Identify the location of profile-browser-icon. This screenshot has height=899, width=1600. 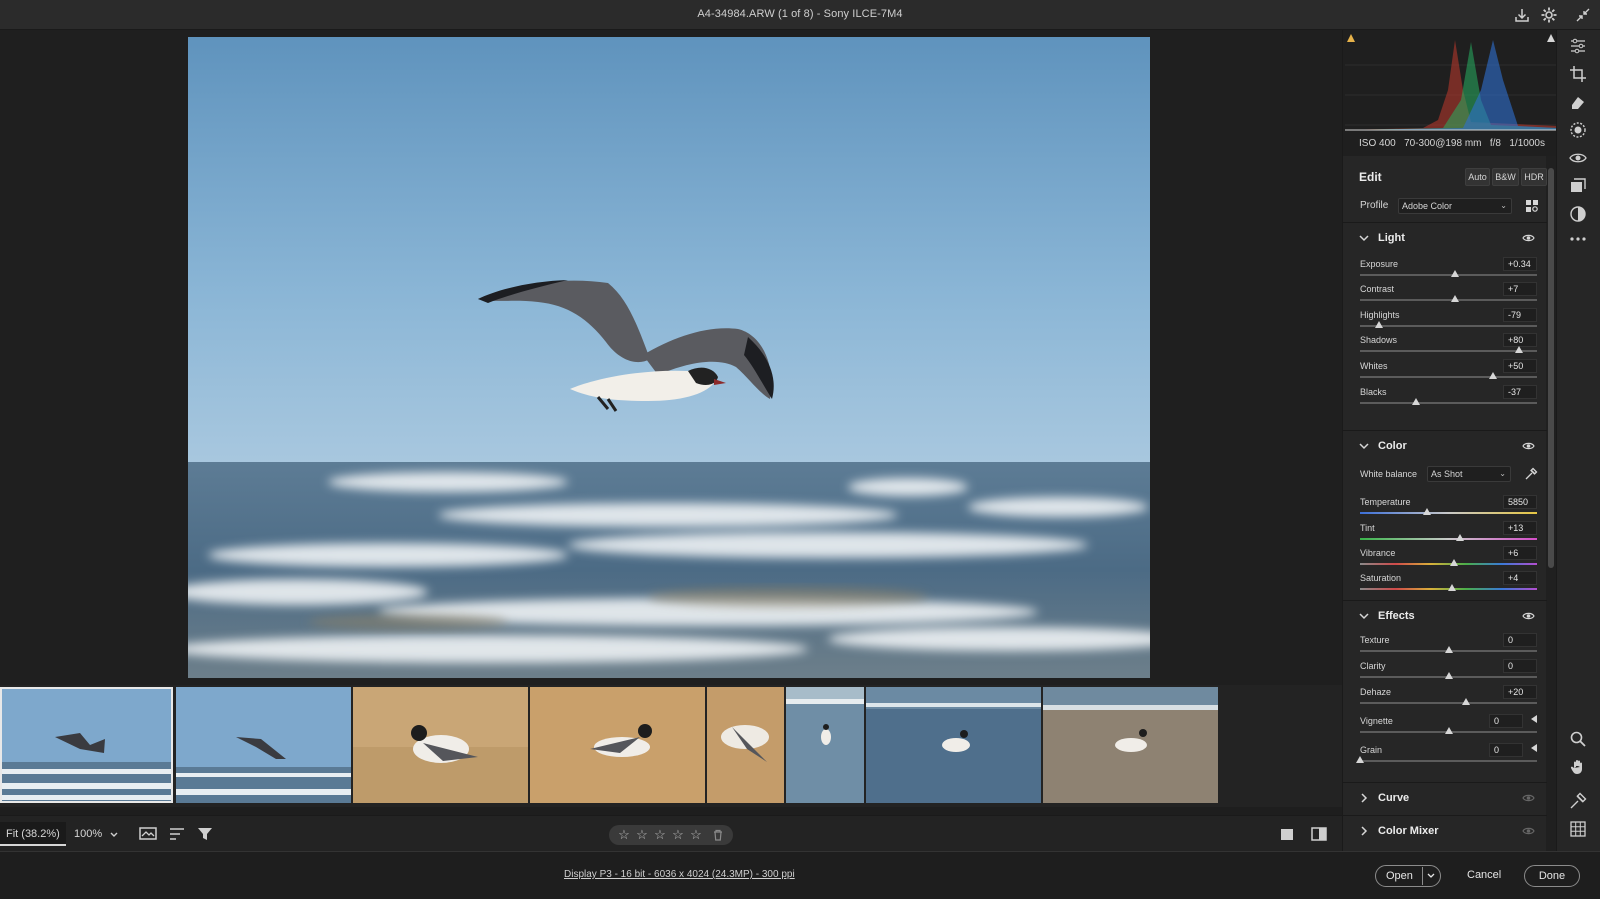
(1532, 206).